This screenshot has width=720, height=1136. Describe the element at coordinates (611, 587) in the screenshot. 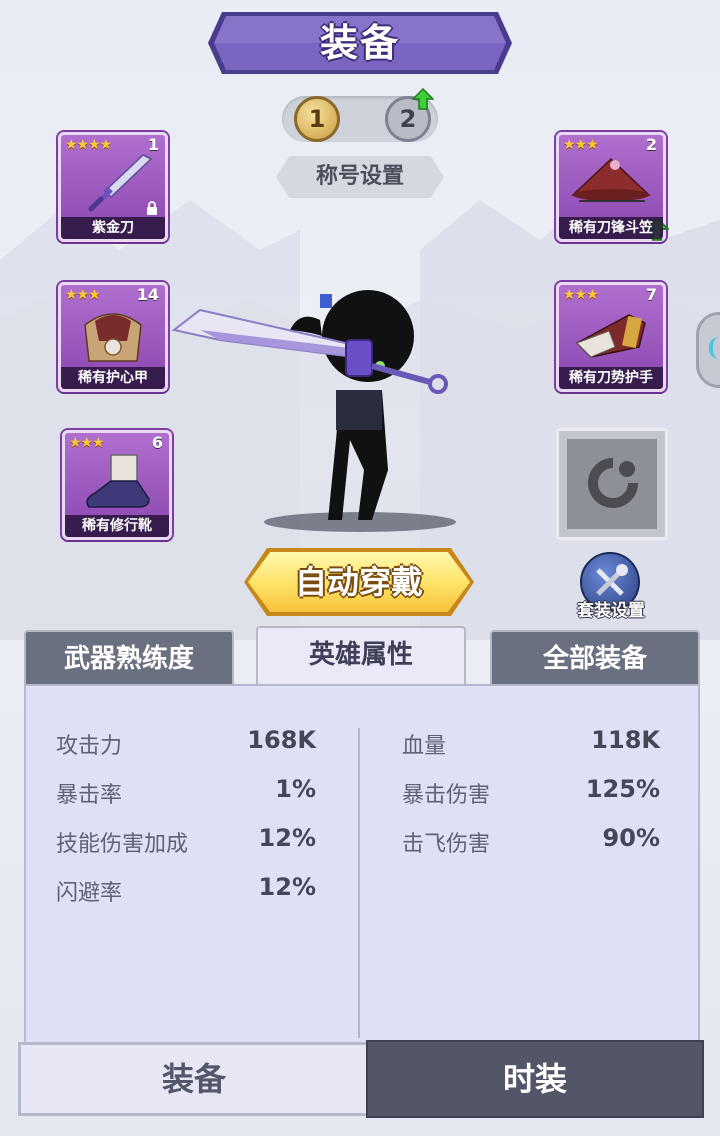

I see `suit-setting-button: 套装设置` at that location.